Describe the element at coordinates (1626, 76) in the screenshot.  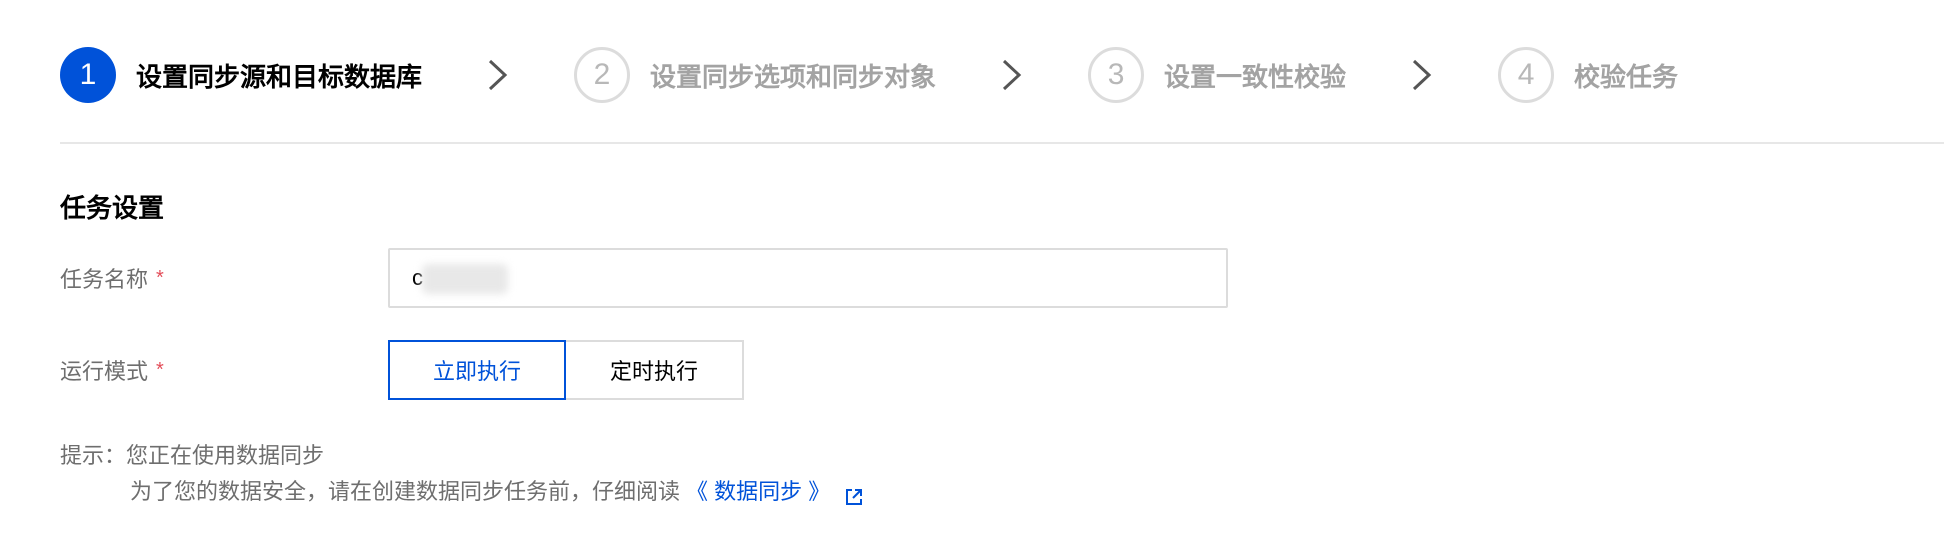
I see `step-4-label: 校验任务` at that location.